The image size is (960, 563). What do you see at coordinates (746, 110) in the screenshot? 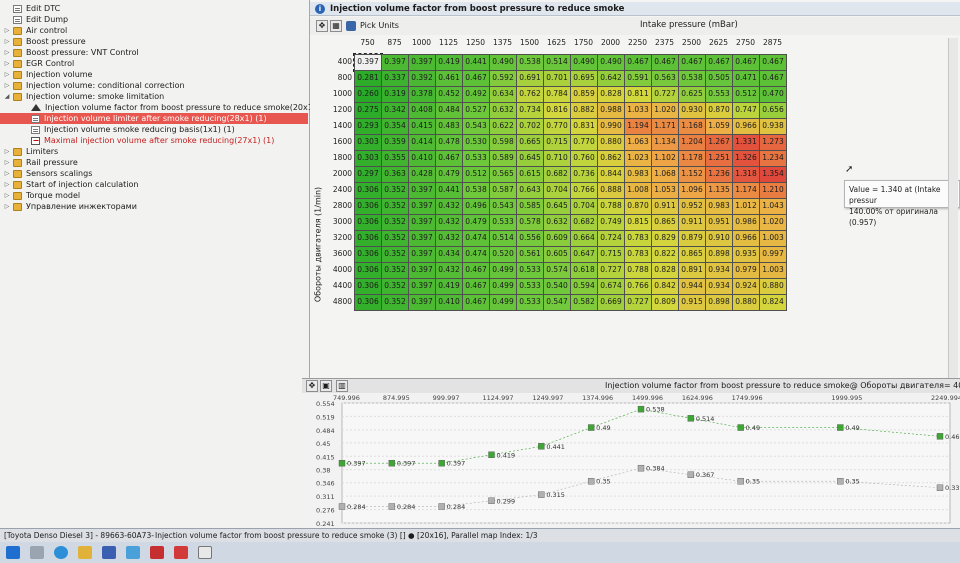
I see `map-cell: 0.747` at bounding box center [746, 110].